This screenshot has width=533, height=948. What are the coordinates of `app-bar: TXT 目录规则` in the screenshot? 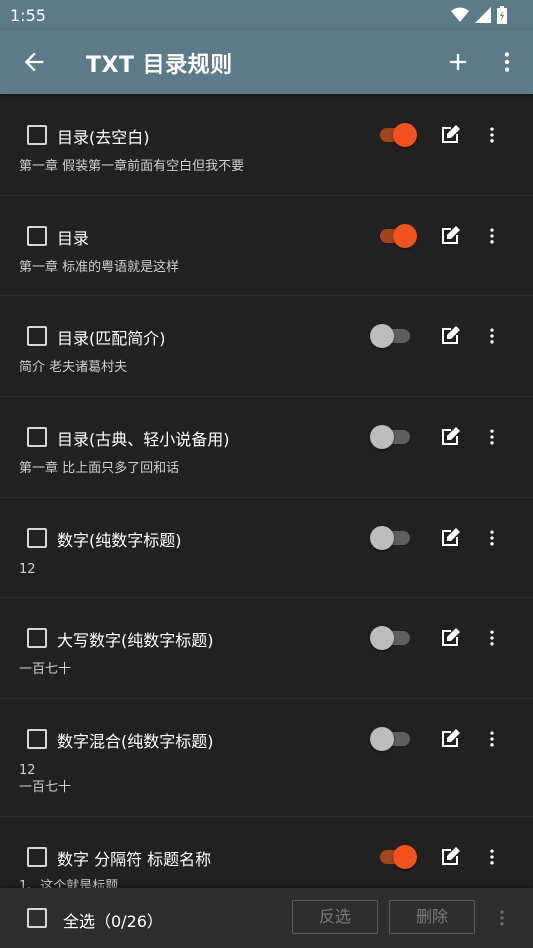 It's located at (266, 62).